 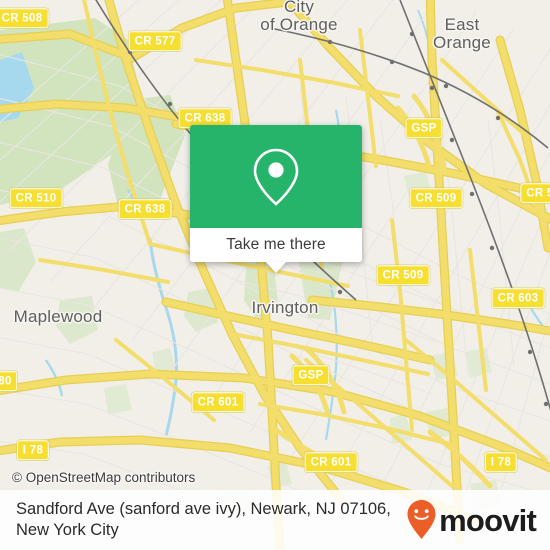 I want to click on moovit-pin-icon, so click(x=421, y=519).